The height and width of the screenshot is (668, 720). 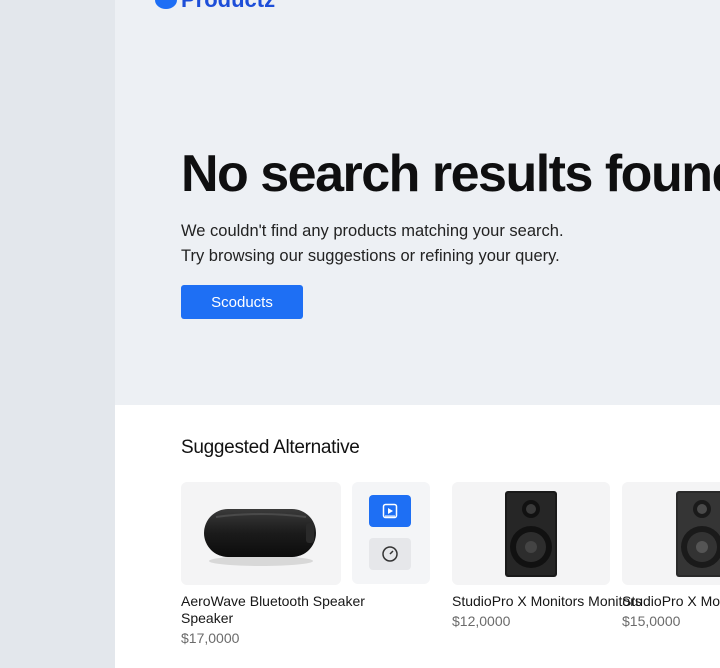 I want to click on page-title: No search results found, so click(x=450, y=174).